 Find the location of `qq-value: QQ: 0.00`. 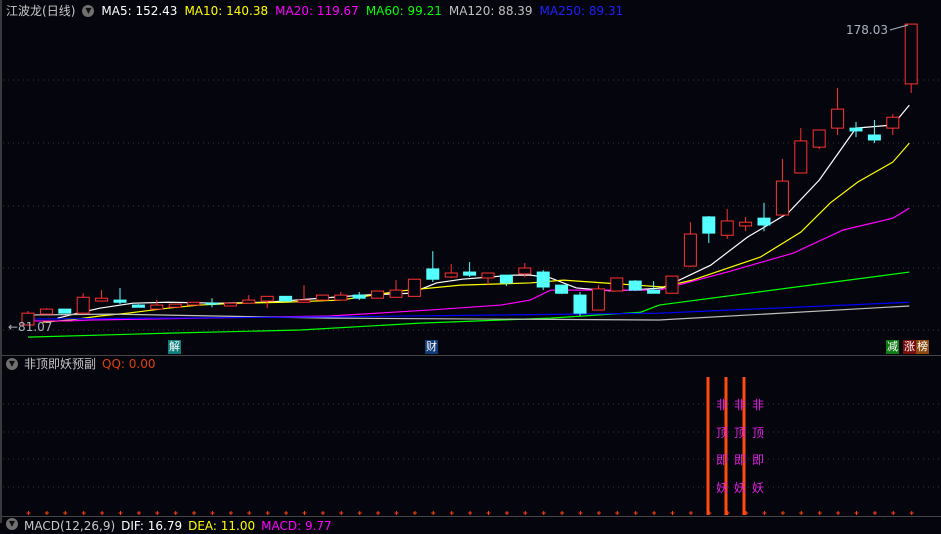

qq-value: QQ: 0.00 is located at coordinates (129, 364).